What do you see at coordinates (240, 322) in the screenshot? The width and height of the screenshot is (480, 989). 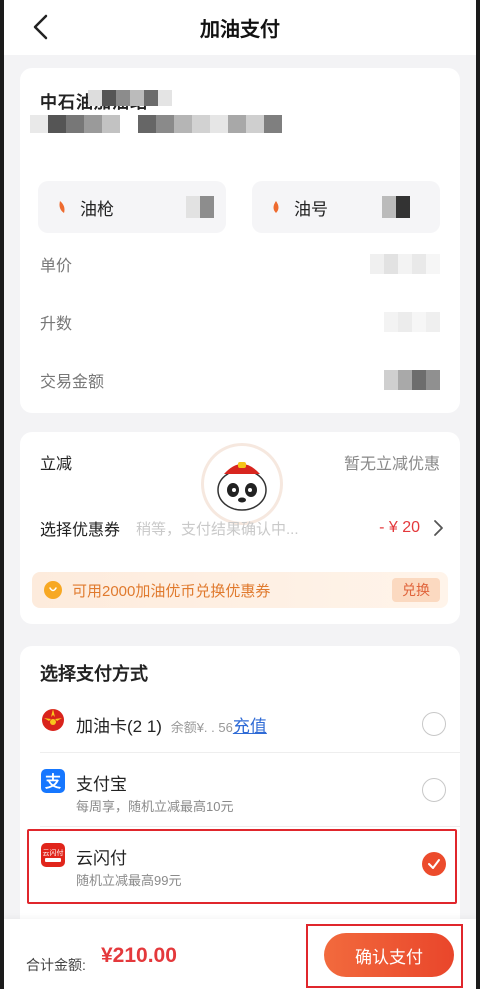 I see `liters-row: 升数` at bounding box center [240, 322].